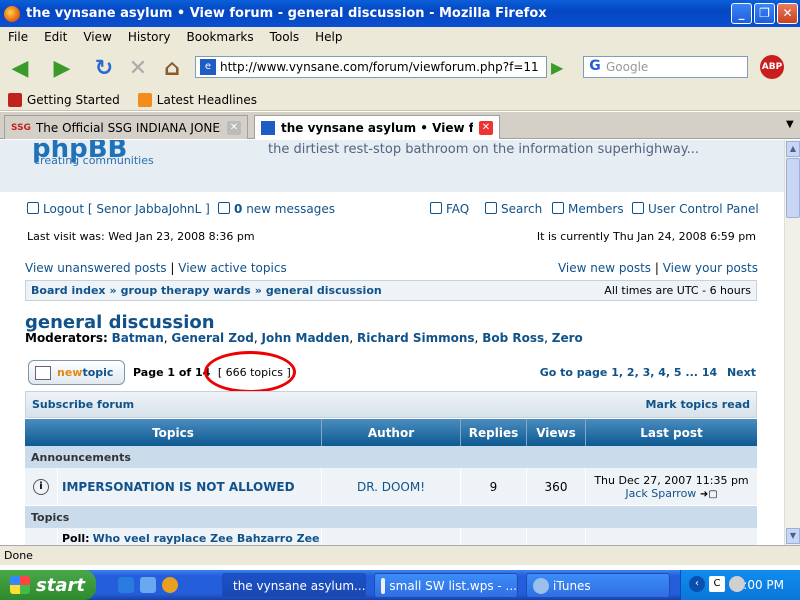 The width and height of the screenshot is (800, 600). Describe the element at coordinates (662, 372) in the screenshot. I see `page-link: 4` at that location.